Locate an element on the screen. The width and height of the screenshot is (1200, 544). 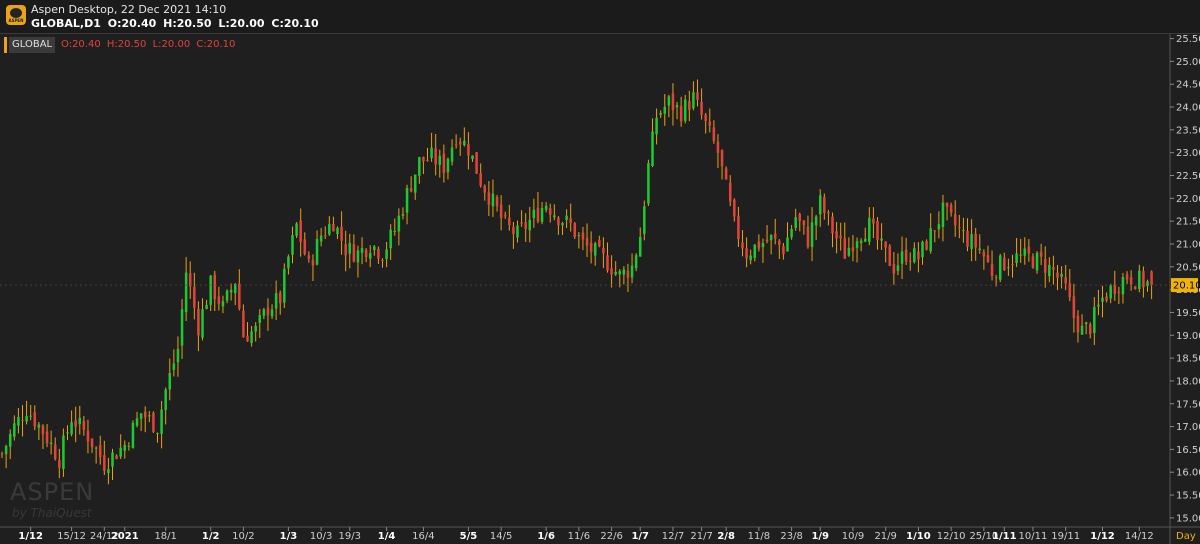
legend-low: L:20.00 is located at coordinates (171, 44).